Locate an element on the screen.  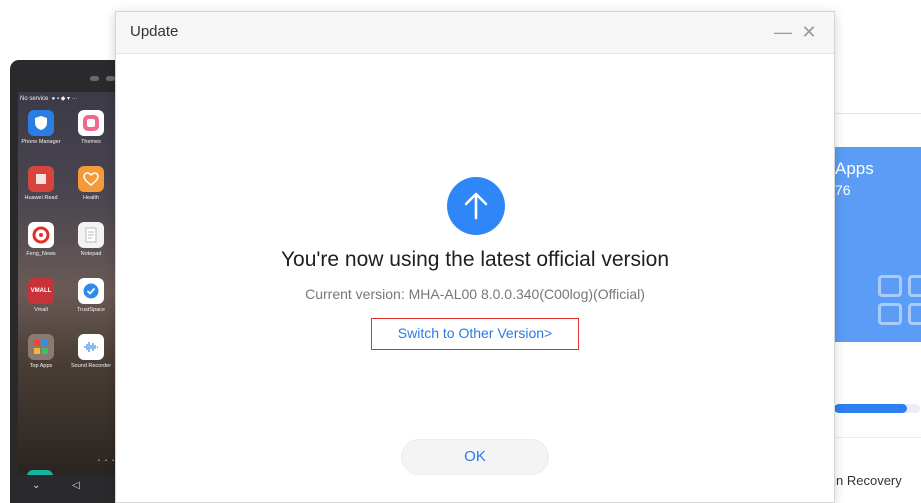
feng-news-icon is located at coordinates (41, 235).